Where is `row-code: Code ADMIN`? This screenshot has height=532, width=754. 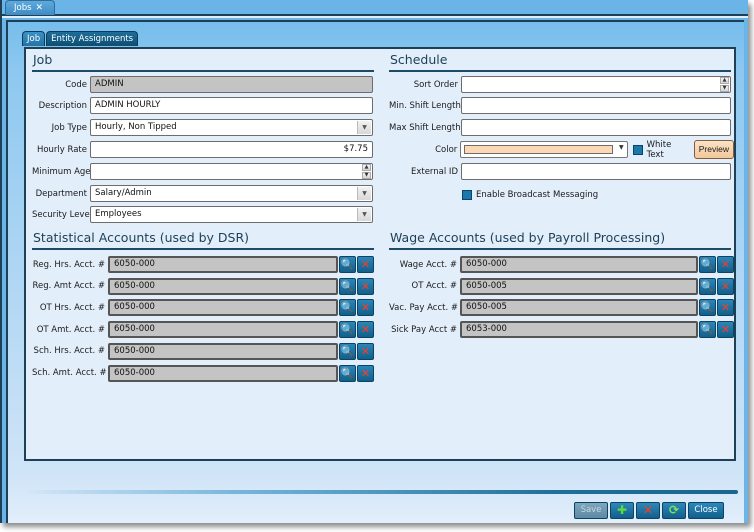
row-code: Code ADMIN is located at coordinates (202, 84).